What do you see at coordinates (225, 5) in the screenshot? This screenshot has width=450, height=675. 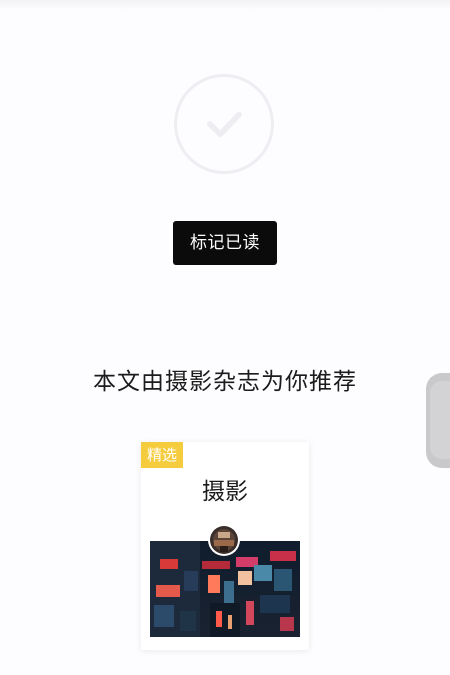 I see `top-strip` at bounding box center [225, 5].